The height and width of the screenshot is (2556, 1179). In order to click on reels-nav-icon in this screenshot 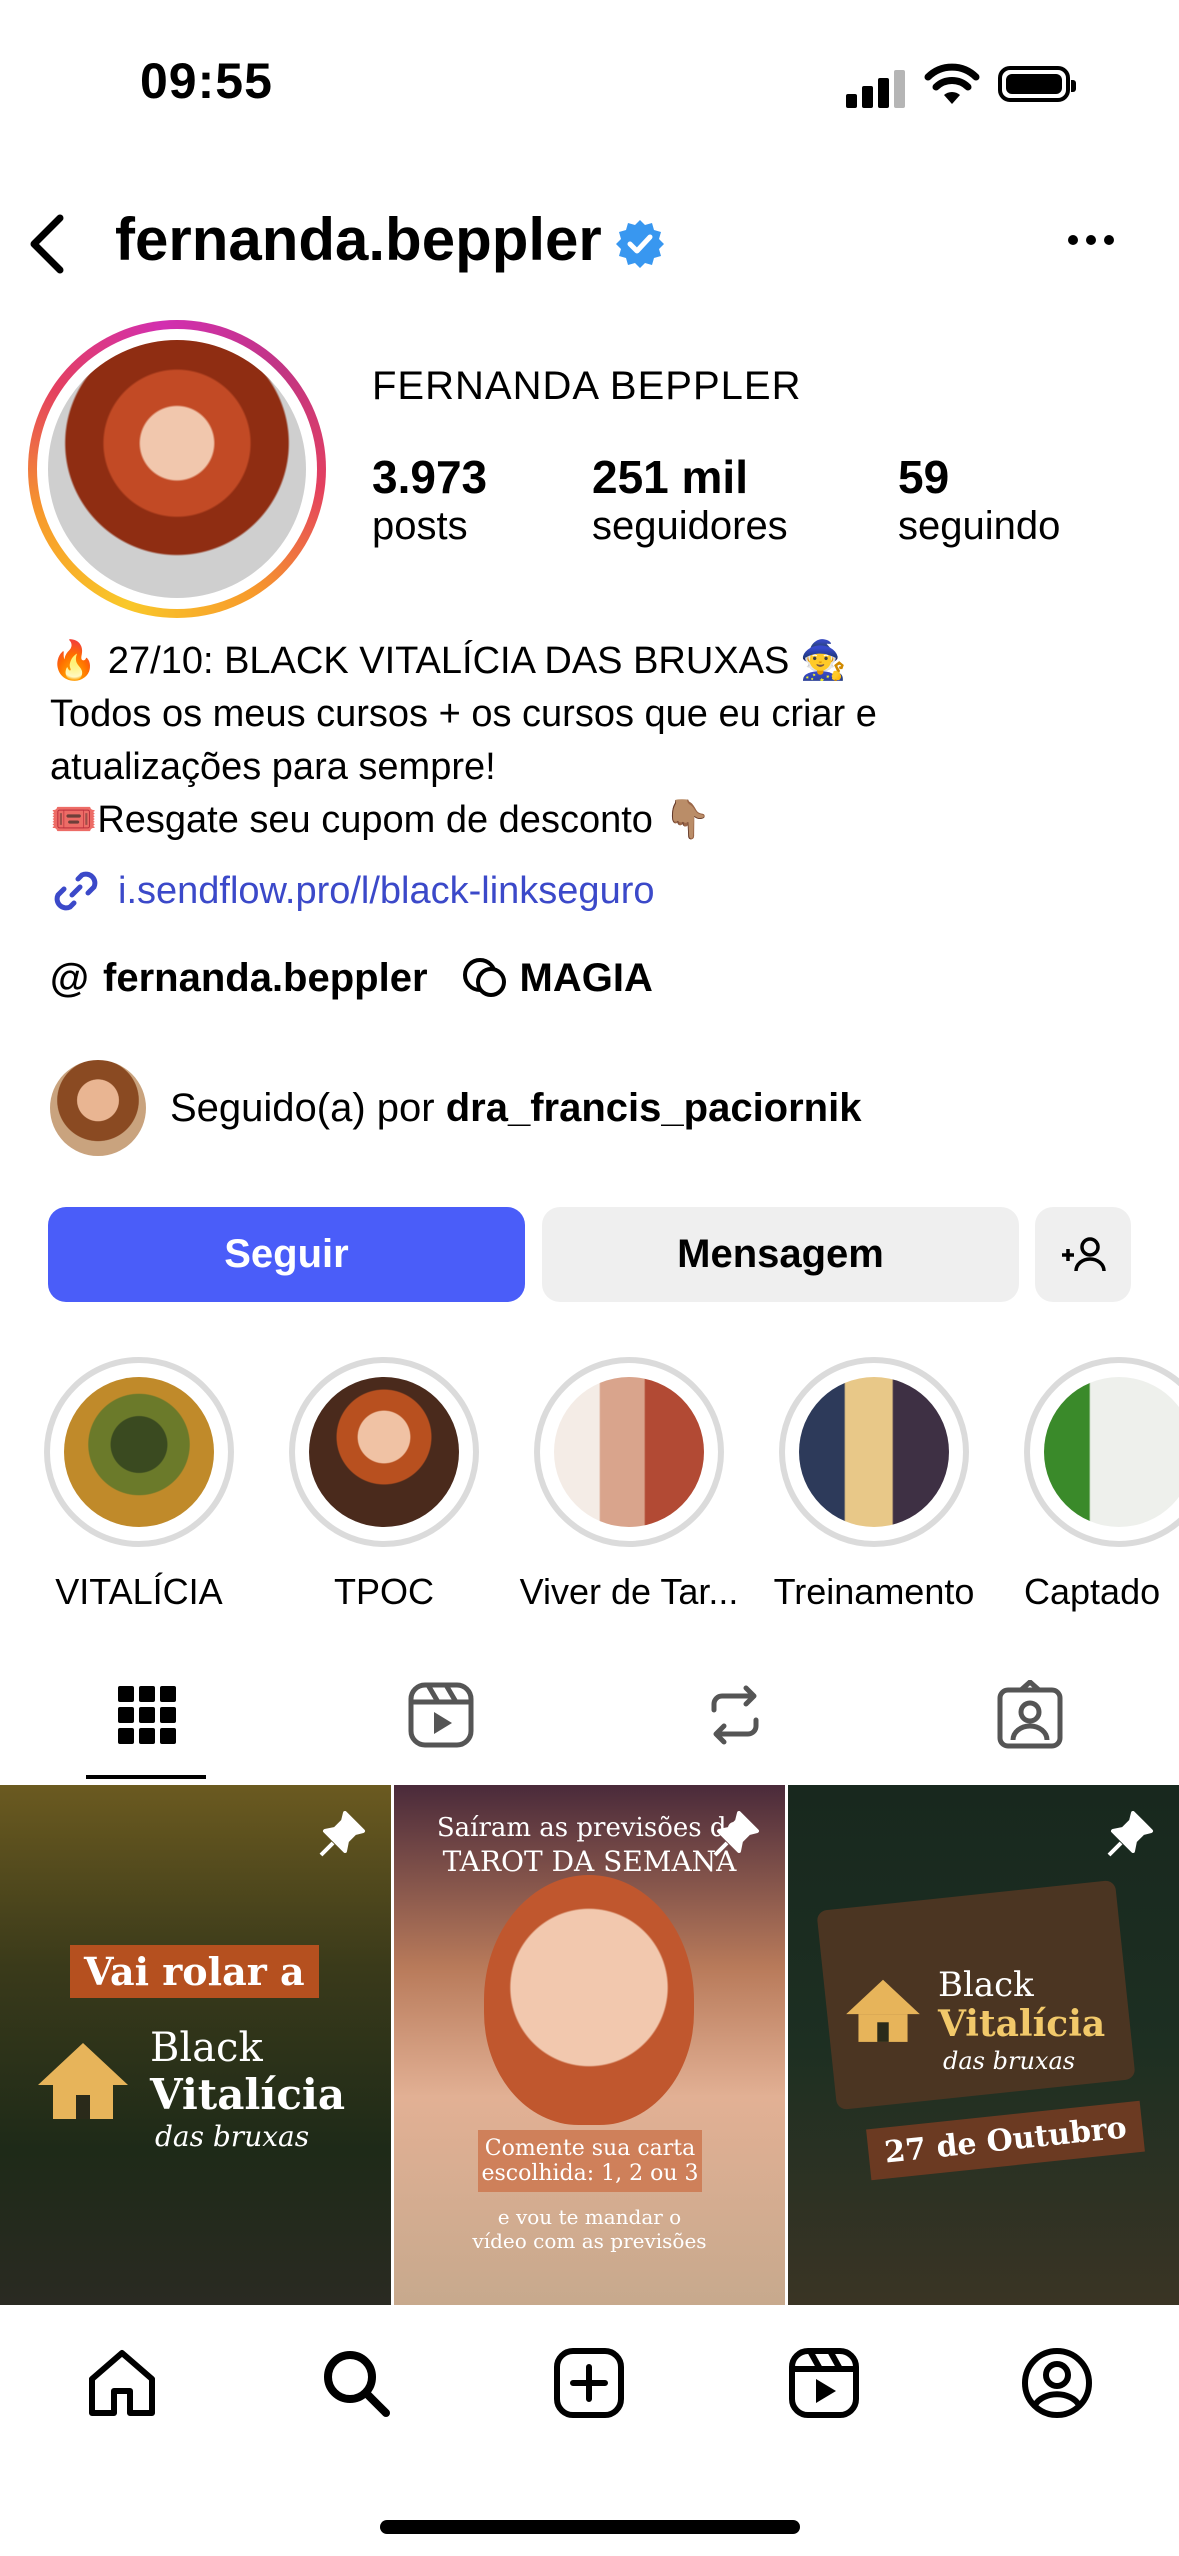, I will do `click(824, 2383)`.